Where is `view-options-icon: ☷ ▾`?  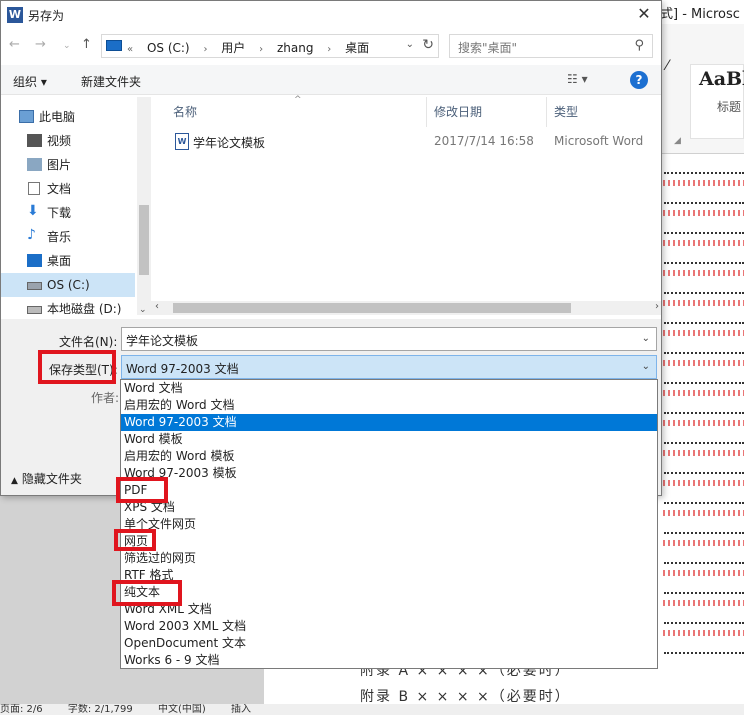
view-options-icon: ☷ ▾ is located at coordinates (577, 79).